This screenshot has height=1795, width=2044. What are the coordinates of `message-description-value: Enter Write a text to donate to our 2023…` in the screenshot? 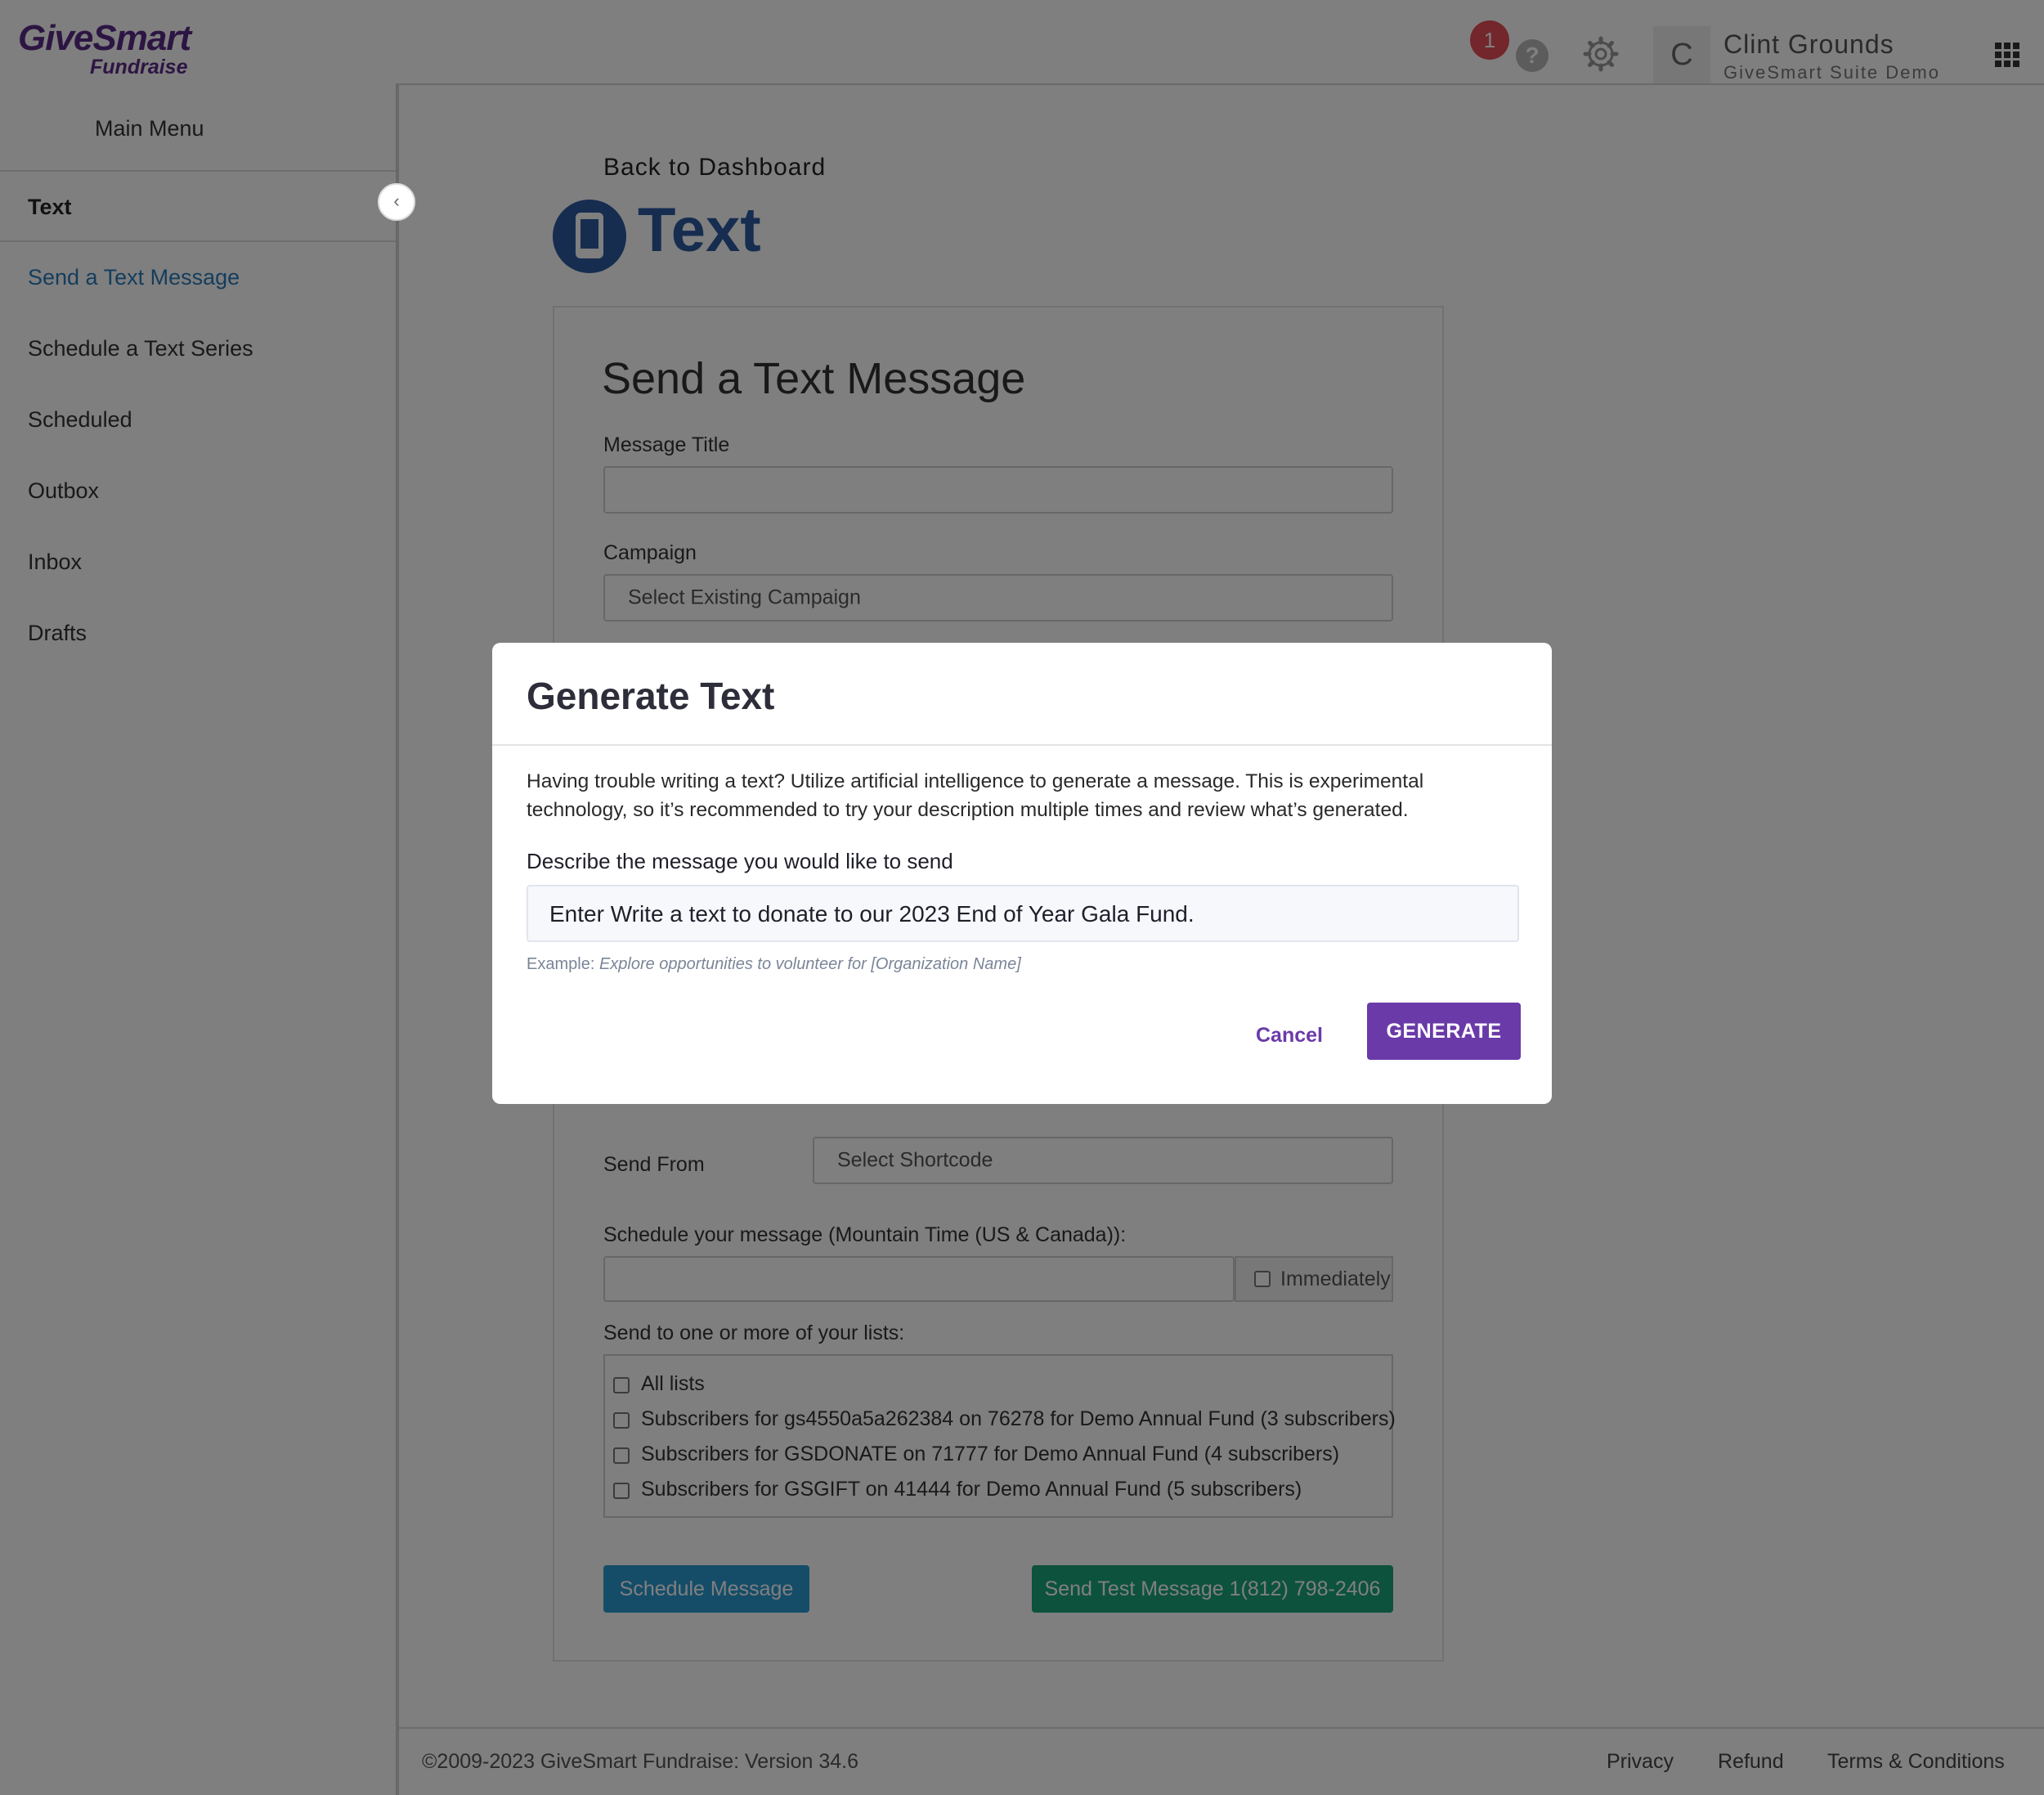 It's located at (872, 914).